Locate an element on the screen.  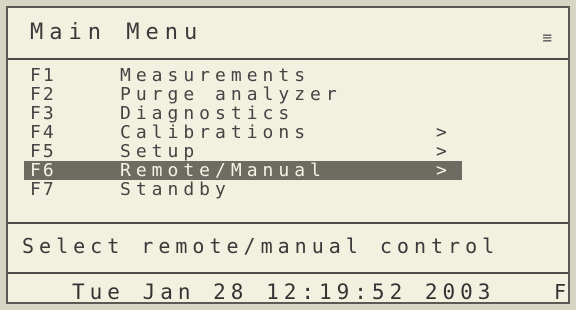
menu-item-key: F7 is located at coordinates (43, 189).